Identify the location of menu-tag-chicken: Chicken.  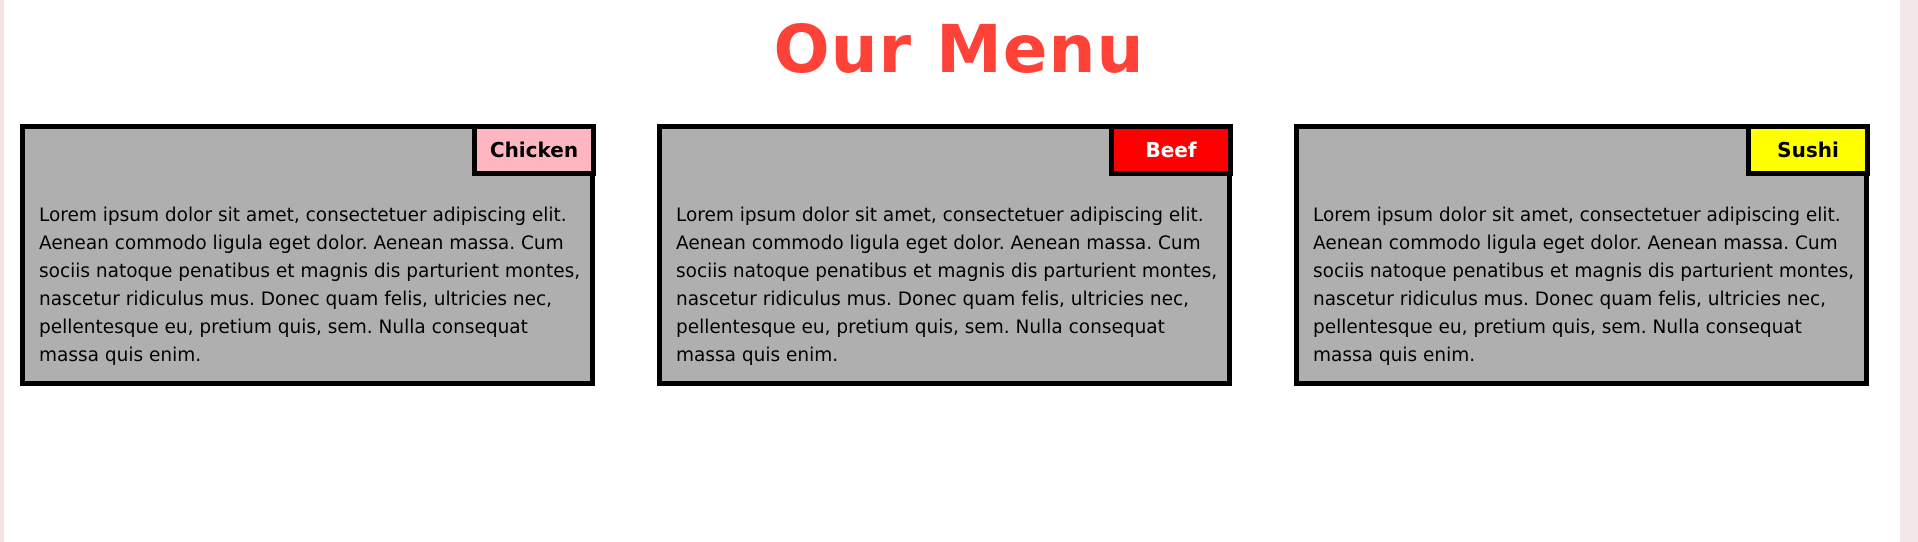
(534, 150).